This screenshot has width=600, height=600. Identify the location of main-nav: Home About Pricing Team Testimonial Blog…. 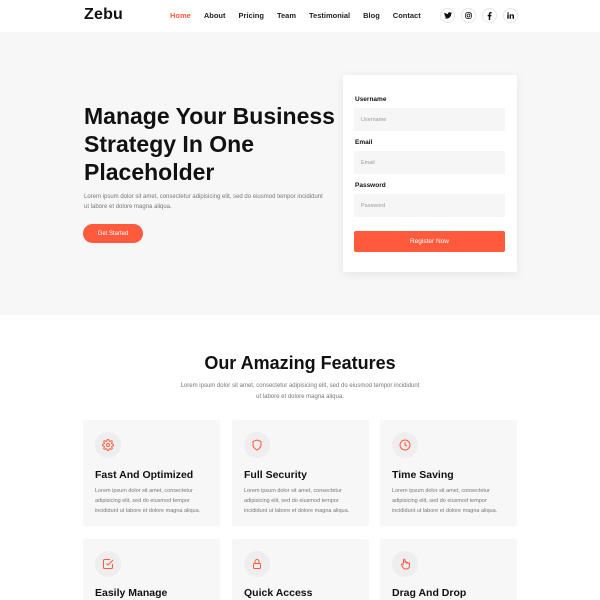
(302, 15).